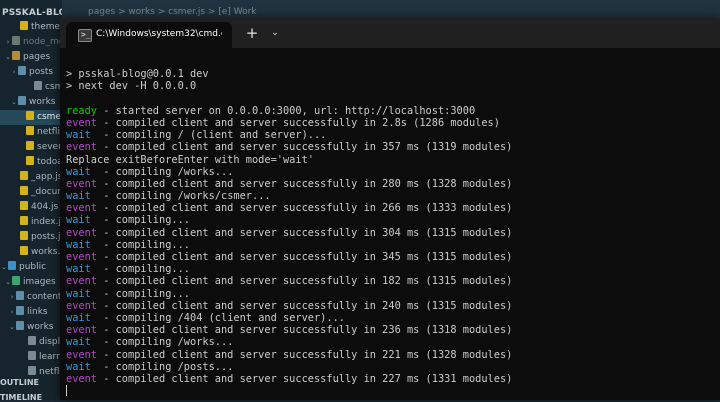  Describe the element at coordinates (49, 162) in the screenshot. I see `explorer-item-label: todoapp.js` at that location.